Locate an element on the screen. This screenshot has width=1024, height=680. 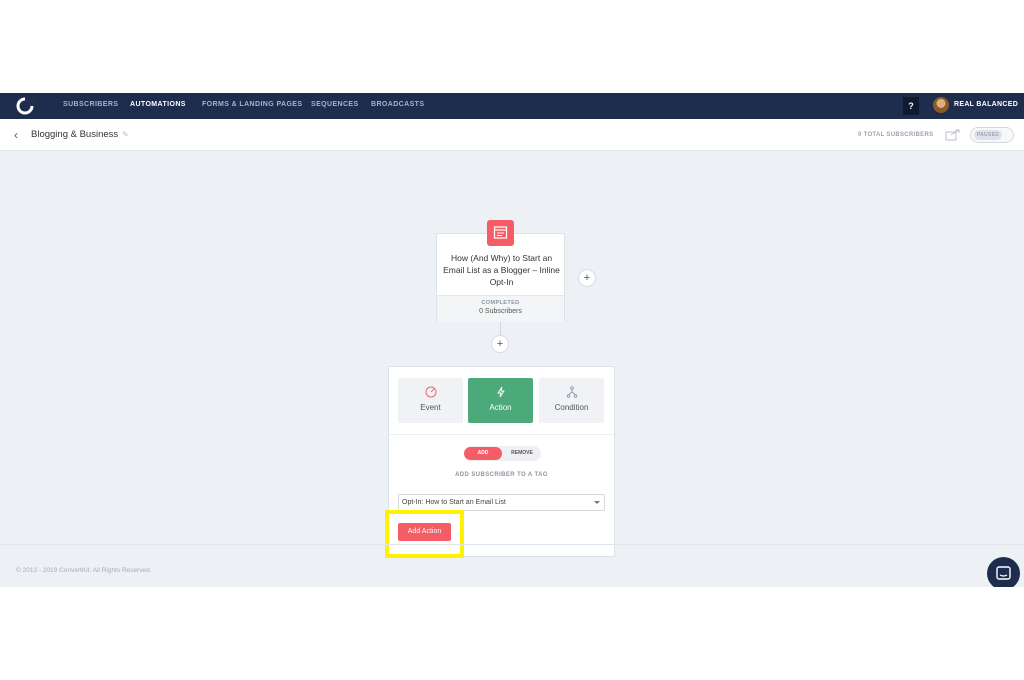
convertkit-logo-icon is located at coordinates (25, 106).